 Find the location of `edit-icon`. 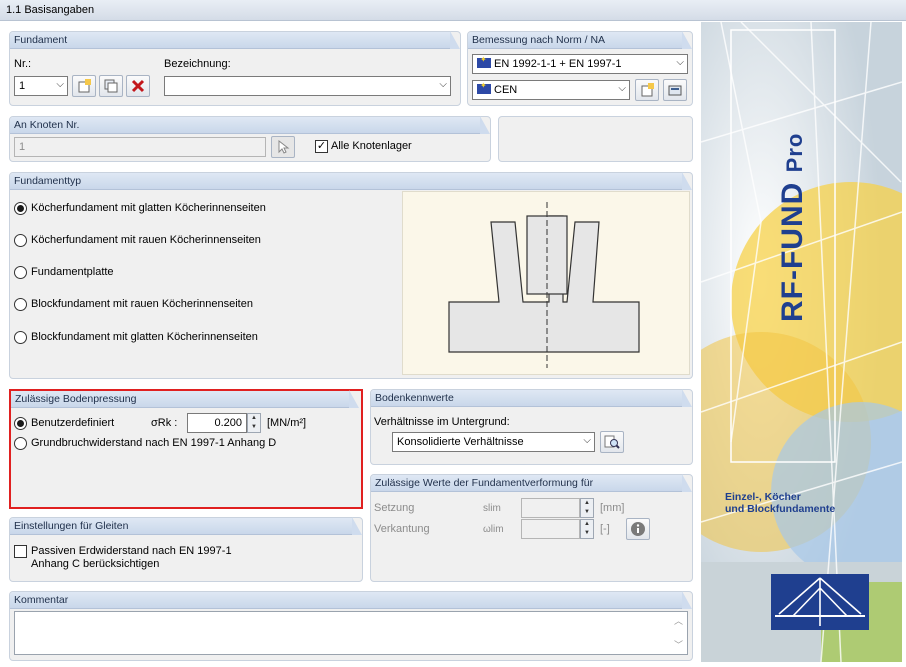

edit-icon is located at coordinates (675, 90).